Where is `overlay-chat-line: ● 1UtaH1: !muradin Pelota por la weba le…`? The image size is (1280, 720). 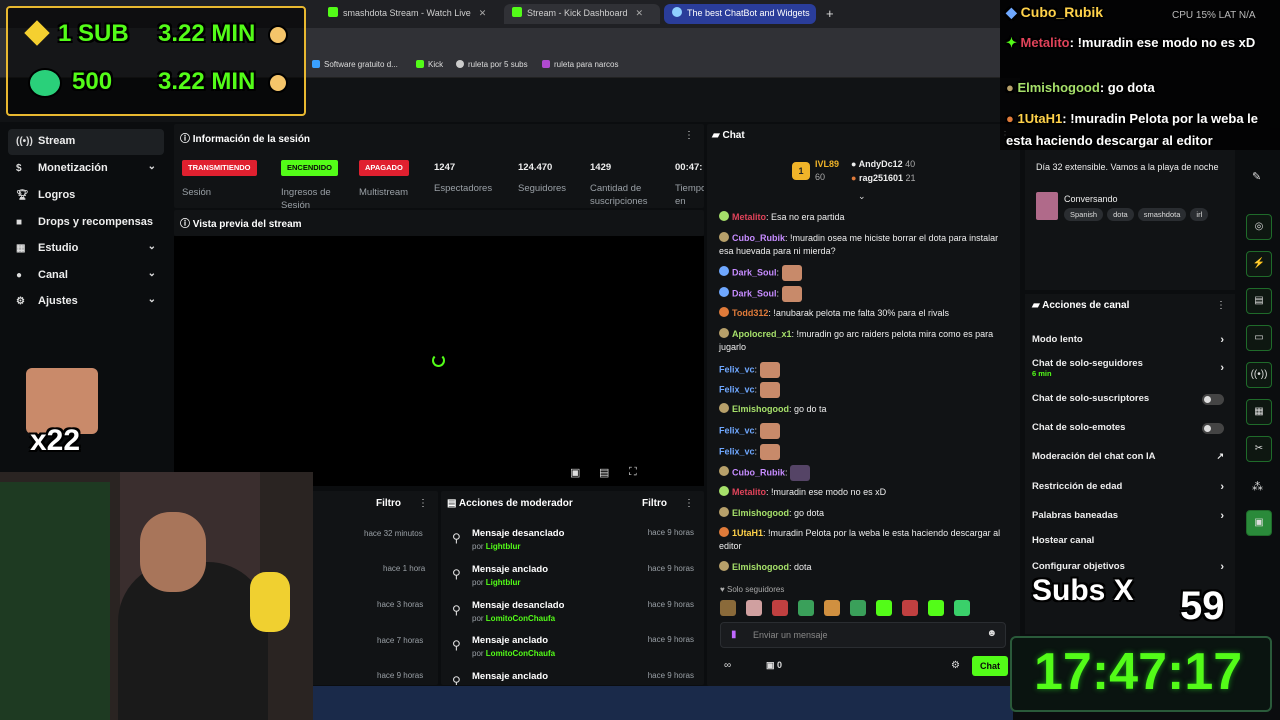
overlay-chat-line: ● 1UtaH1: !muradin Pelota por la weba le… is located at coordinates (1132, 129).